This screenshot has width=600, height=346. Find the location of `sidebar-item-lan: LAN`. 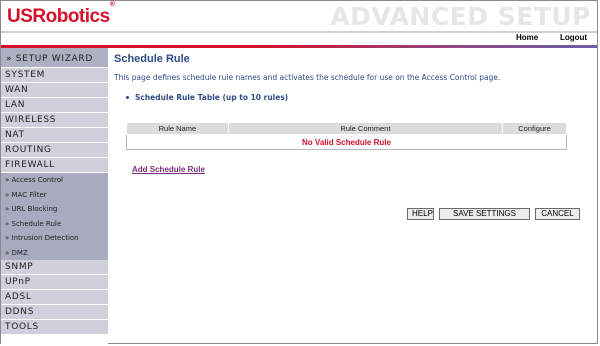

sidebar-item-lan: LAN is located at coordinates (54, 105).